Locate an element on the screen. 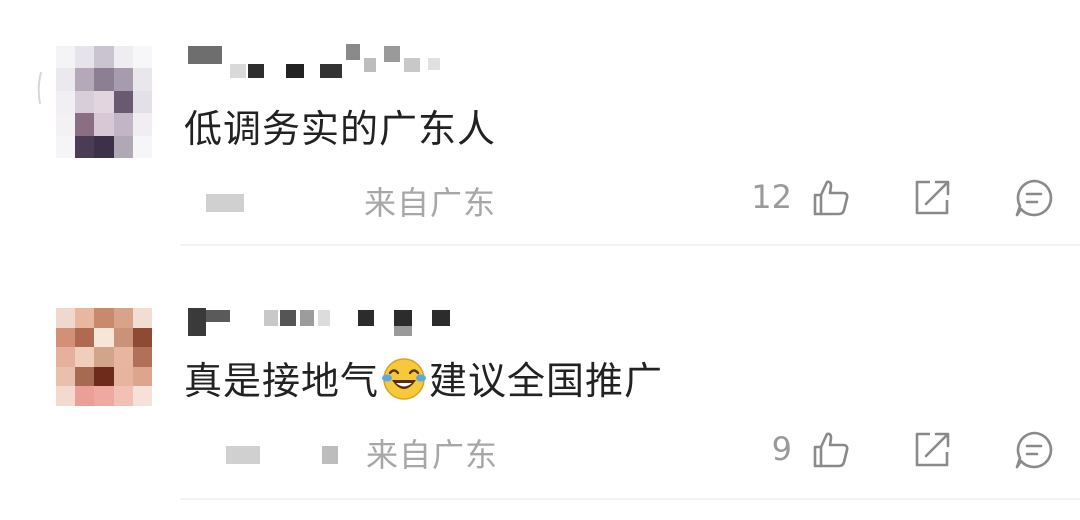  like-count: 9 is located at coordinates (781, 449).